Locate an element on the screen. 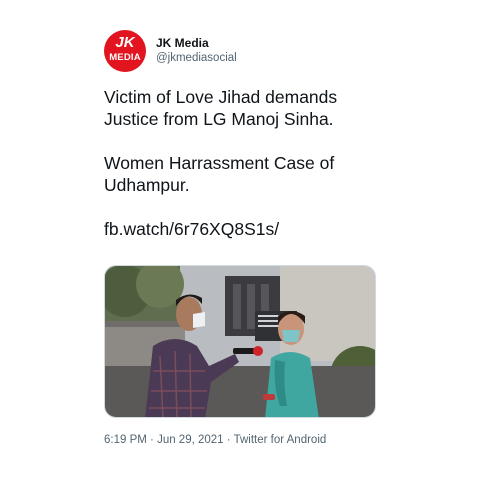 The width and height of the screenshot is (480, 480). photo-microphone is located at coordinates (244, 351).